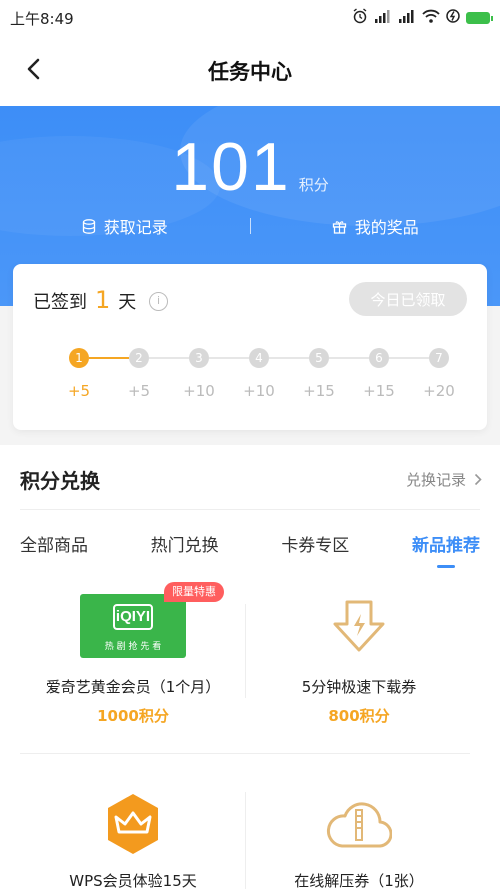 The height and width of the screenshot is (889, 500). Describe the element at coordinates (250, 509) in the screenshot. I see `exchange-divider` at that location.